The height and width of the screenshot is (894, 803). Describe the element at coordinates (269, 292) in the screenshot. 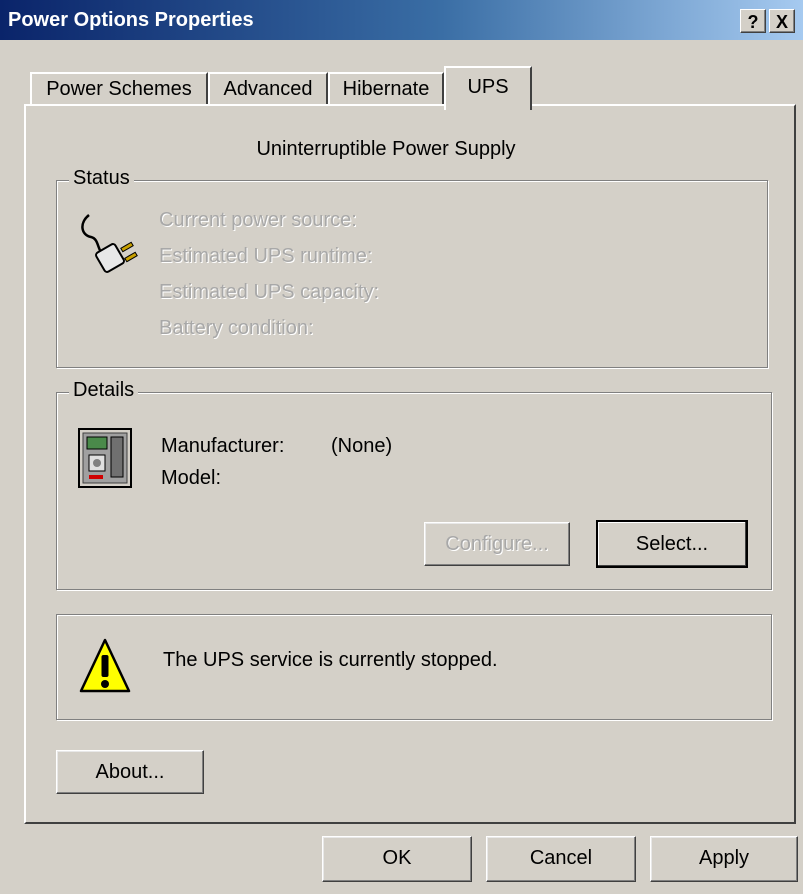

I see `status-line-capacity: Estimated UPS capacity:` at that location.